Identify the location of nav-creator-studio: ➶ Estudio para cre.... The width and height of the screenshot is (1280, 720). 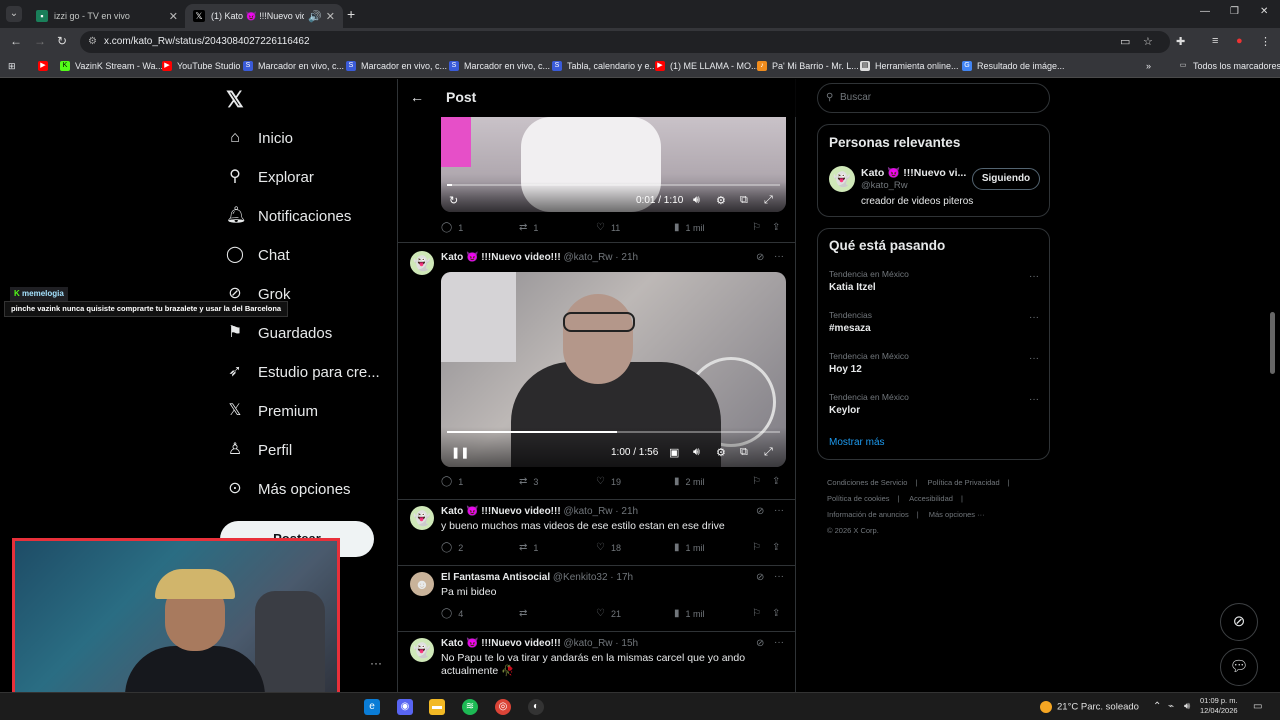
(302, 372).